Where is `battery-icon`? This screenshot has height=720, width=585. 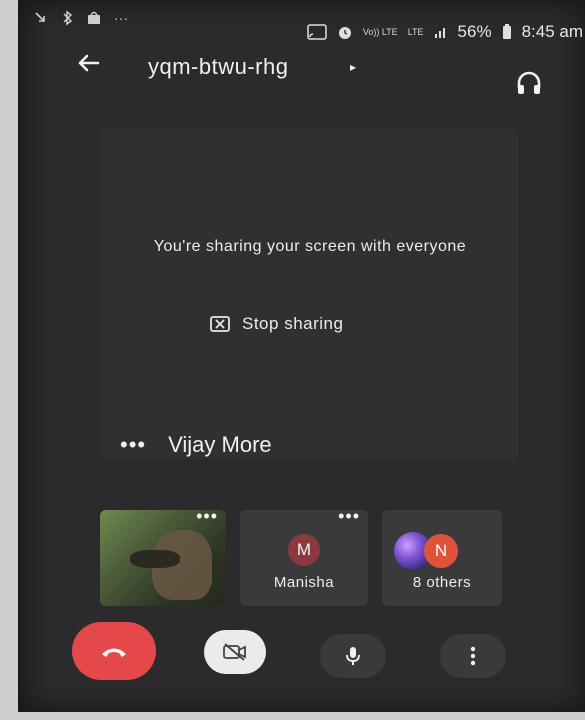 battery-icon is located at coordinates (506, 31).